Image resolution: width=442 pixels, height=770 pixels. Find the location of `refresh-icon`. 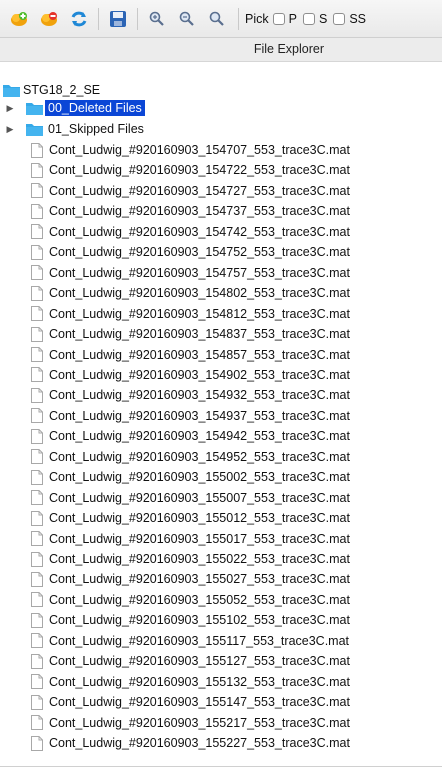

refresh-icon is located at coordinates (79, 19).